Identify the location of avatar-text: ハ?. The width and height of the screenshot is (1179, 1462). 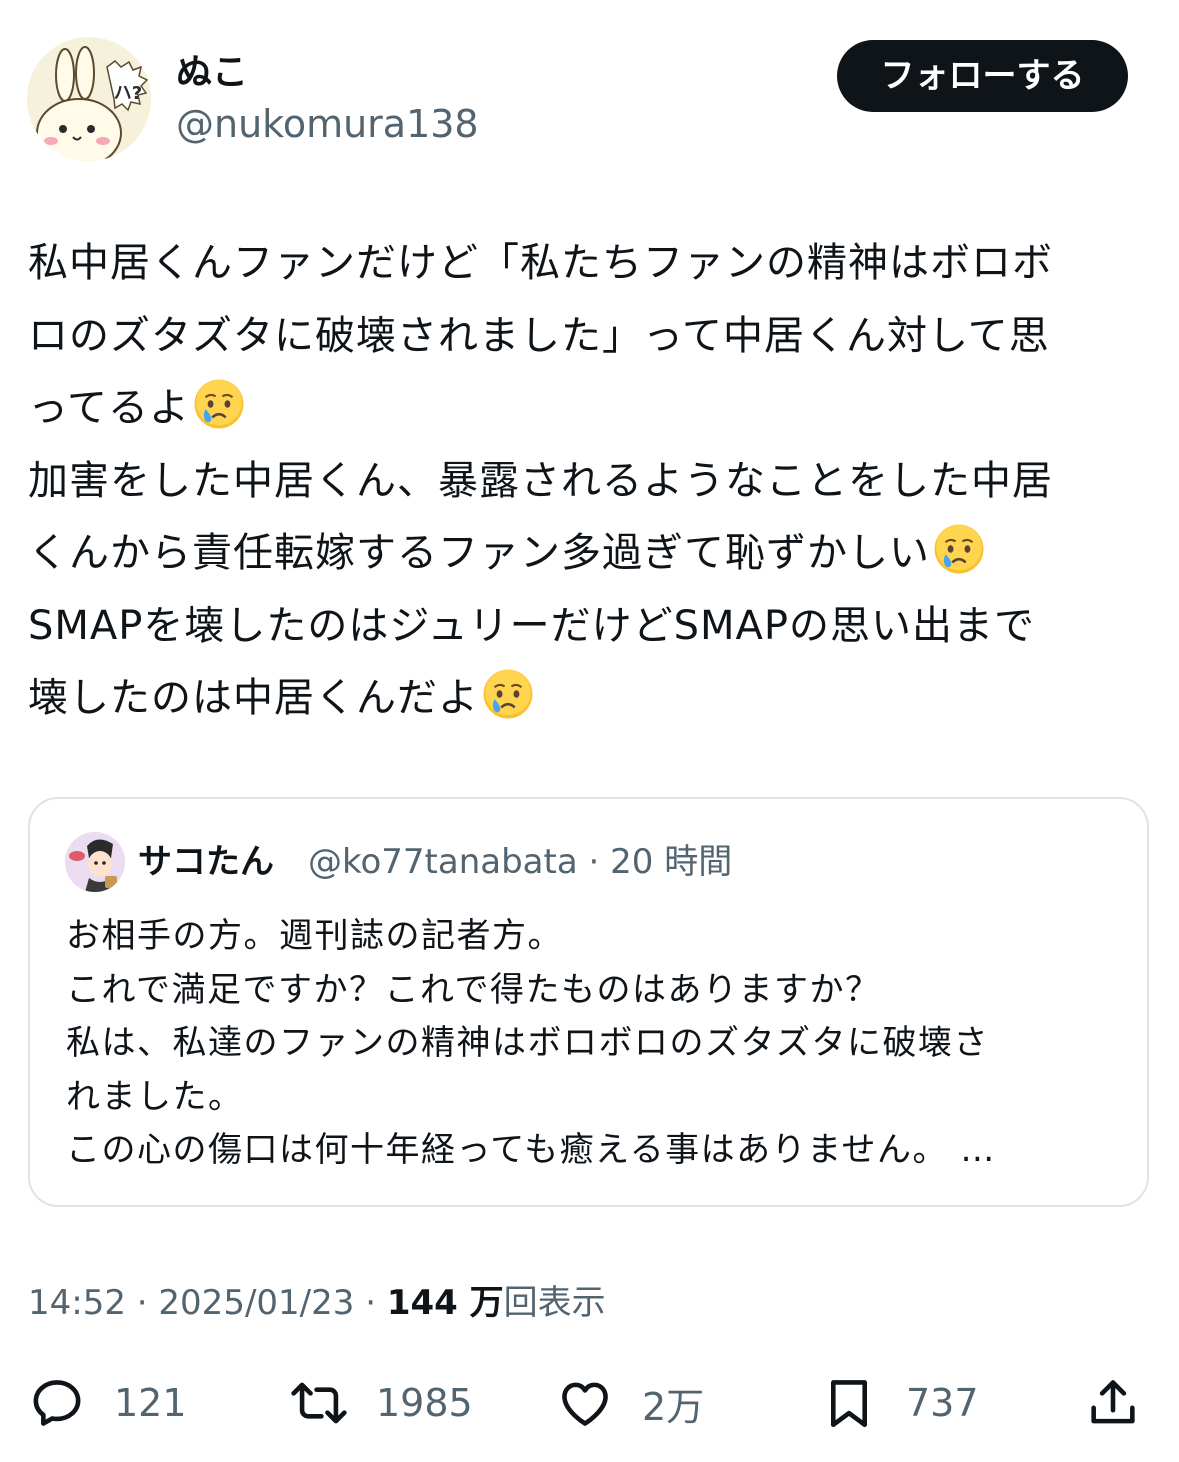
(128, 93).